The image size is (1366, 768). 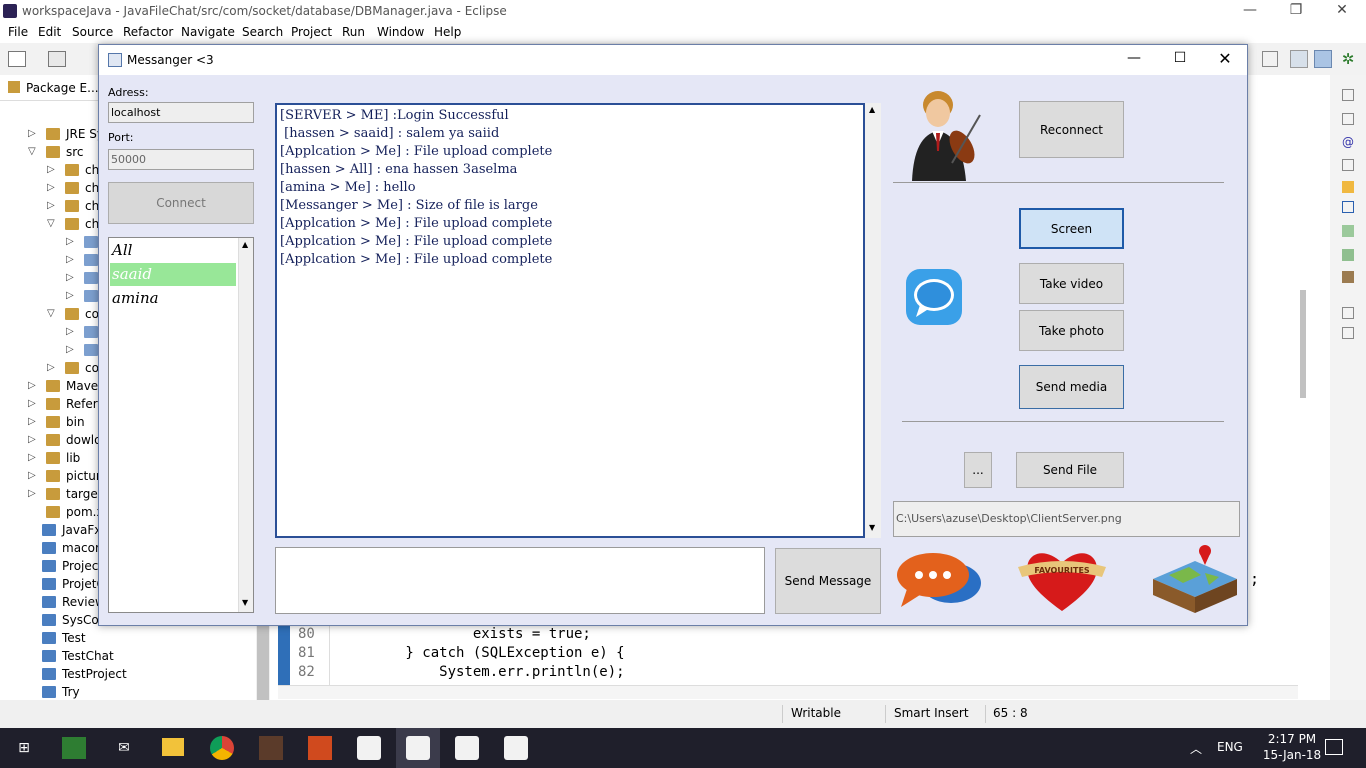 I want to click on mail-icon: ✉, so click(x=124, y=748).